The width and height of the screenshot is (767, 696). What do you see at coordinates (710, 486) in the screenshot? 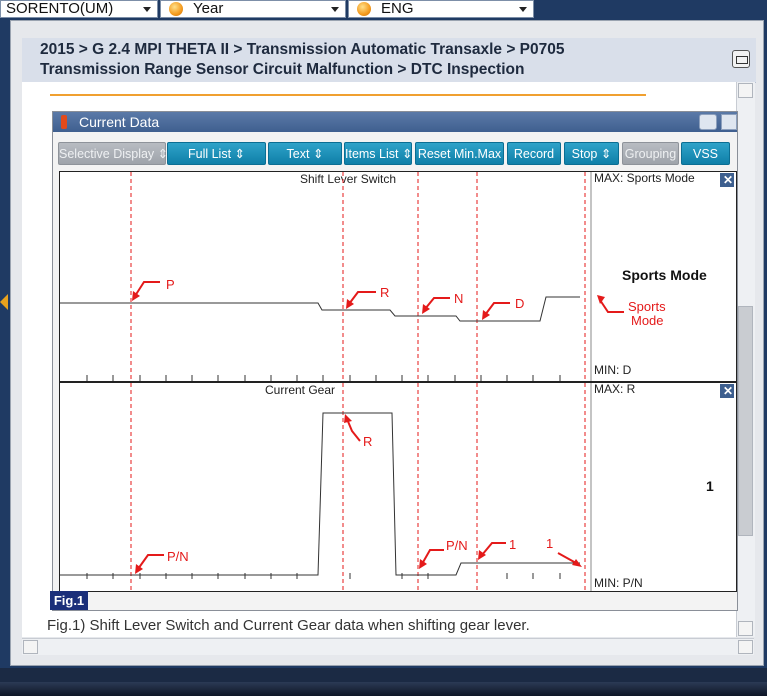
I see `graph2-current-value: 1` at bounding box center [710, 486].